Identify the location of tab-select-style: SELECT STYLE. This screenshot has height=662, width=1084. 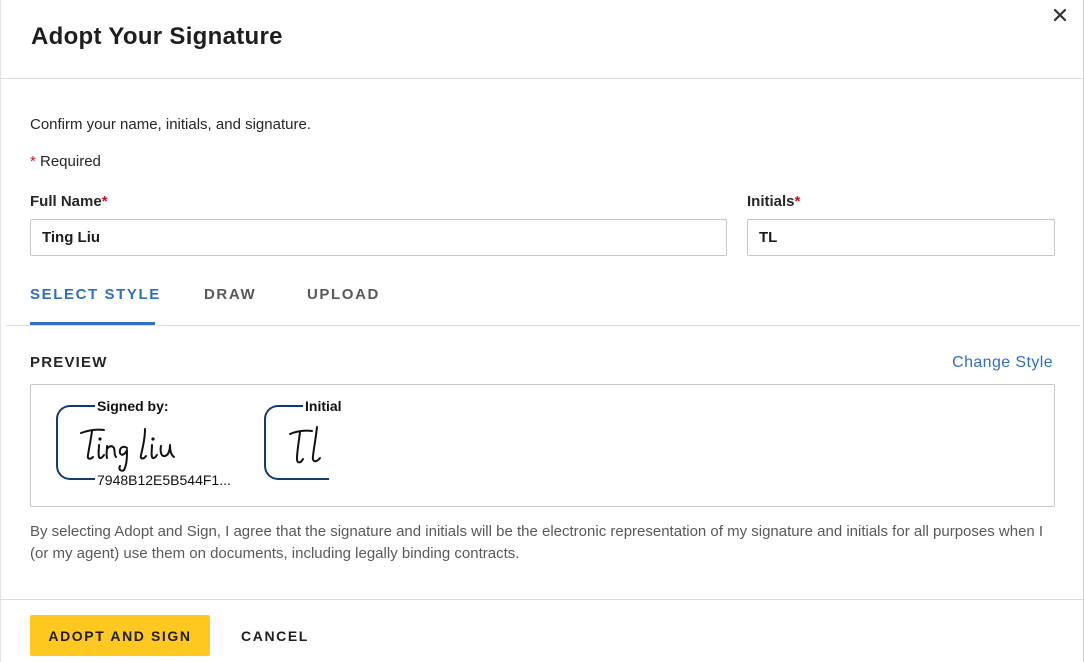
(95, 305).